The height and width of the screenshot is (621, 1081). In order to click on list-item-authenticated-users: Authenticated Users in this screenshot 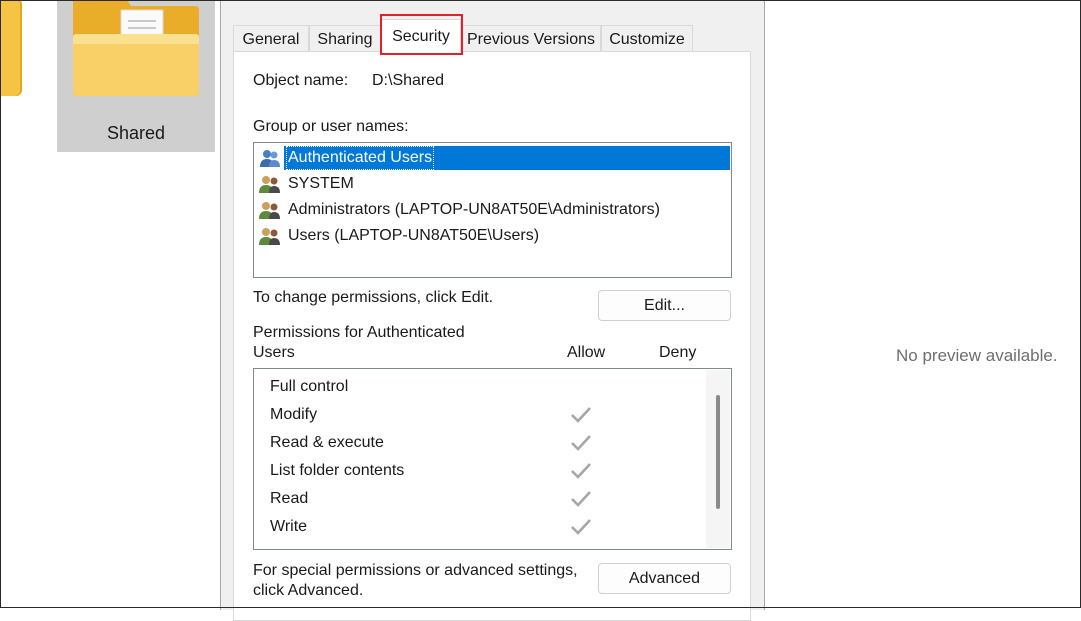, I will do `click(346, 158)`.